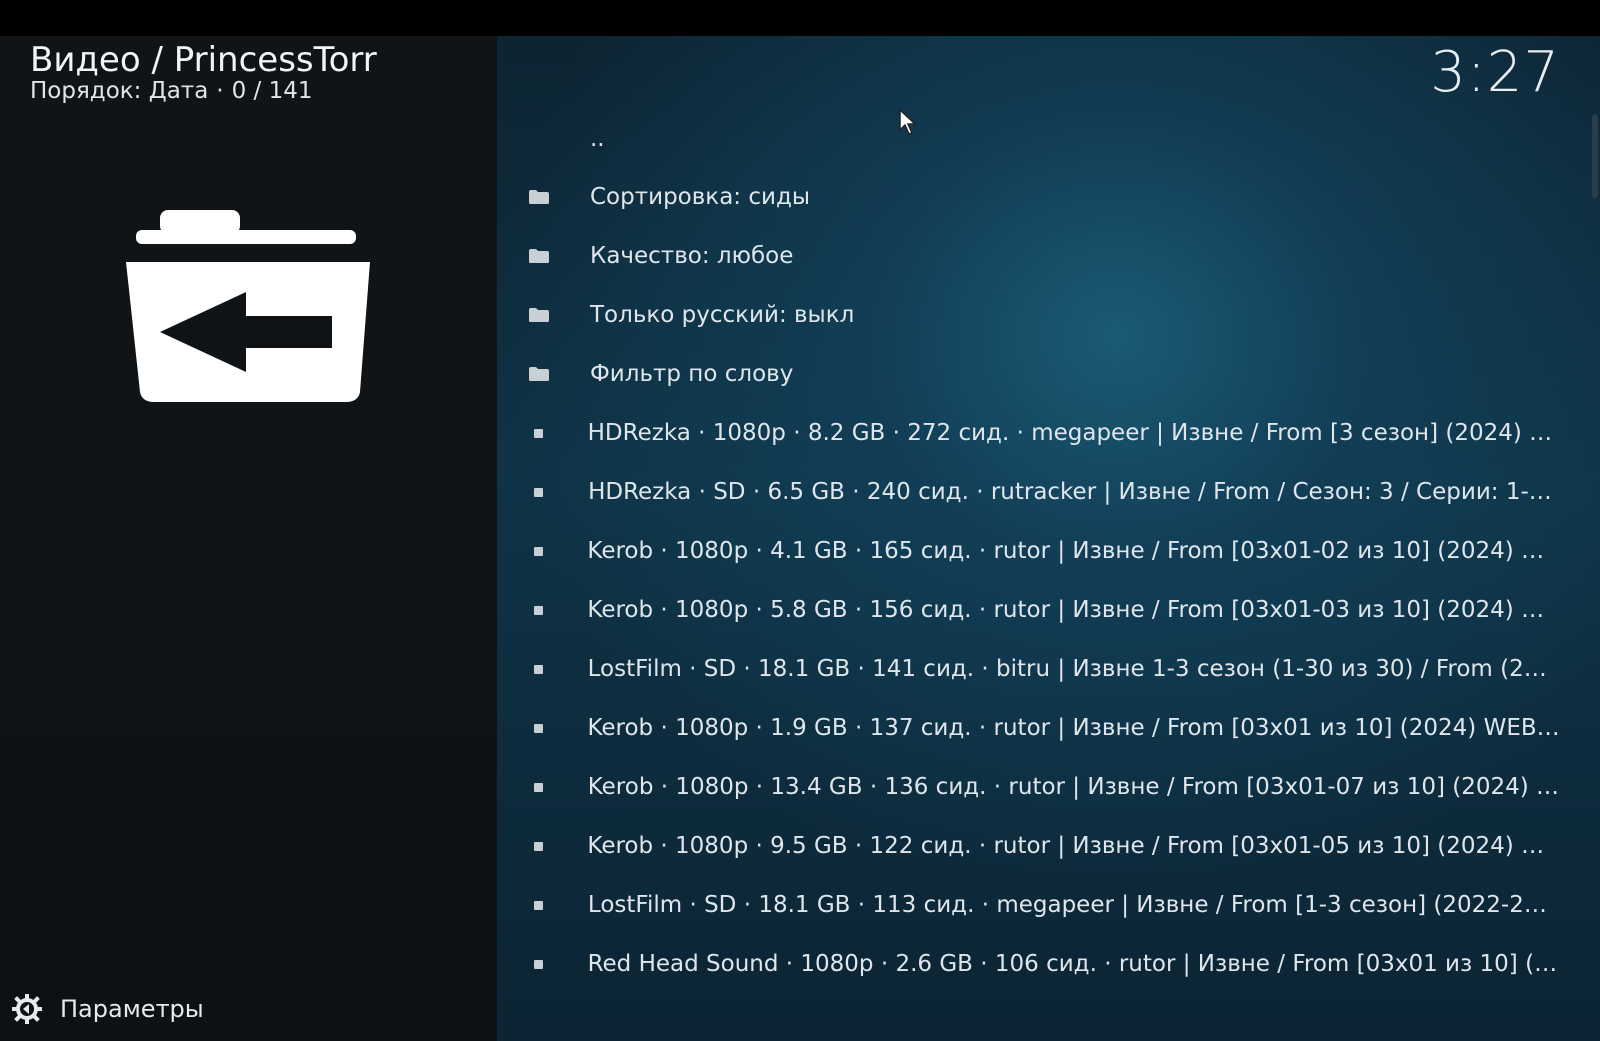 The height and width of the screenshot is (1041, 1600). Describe the element at coordinates (700, 197) in the screenshot. I see `list-item-label: Сортировка: сиды` at that location.